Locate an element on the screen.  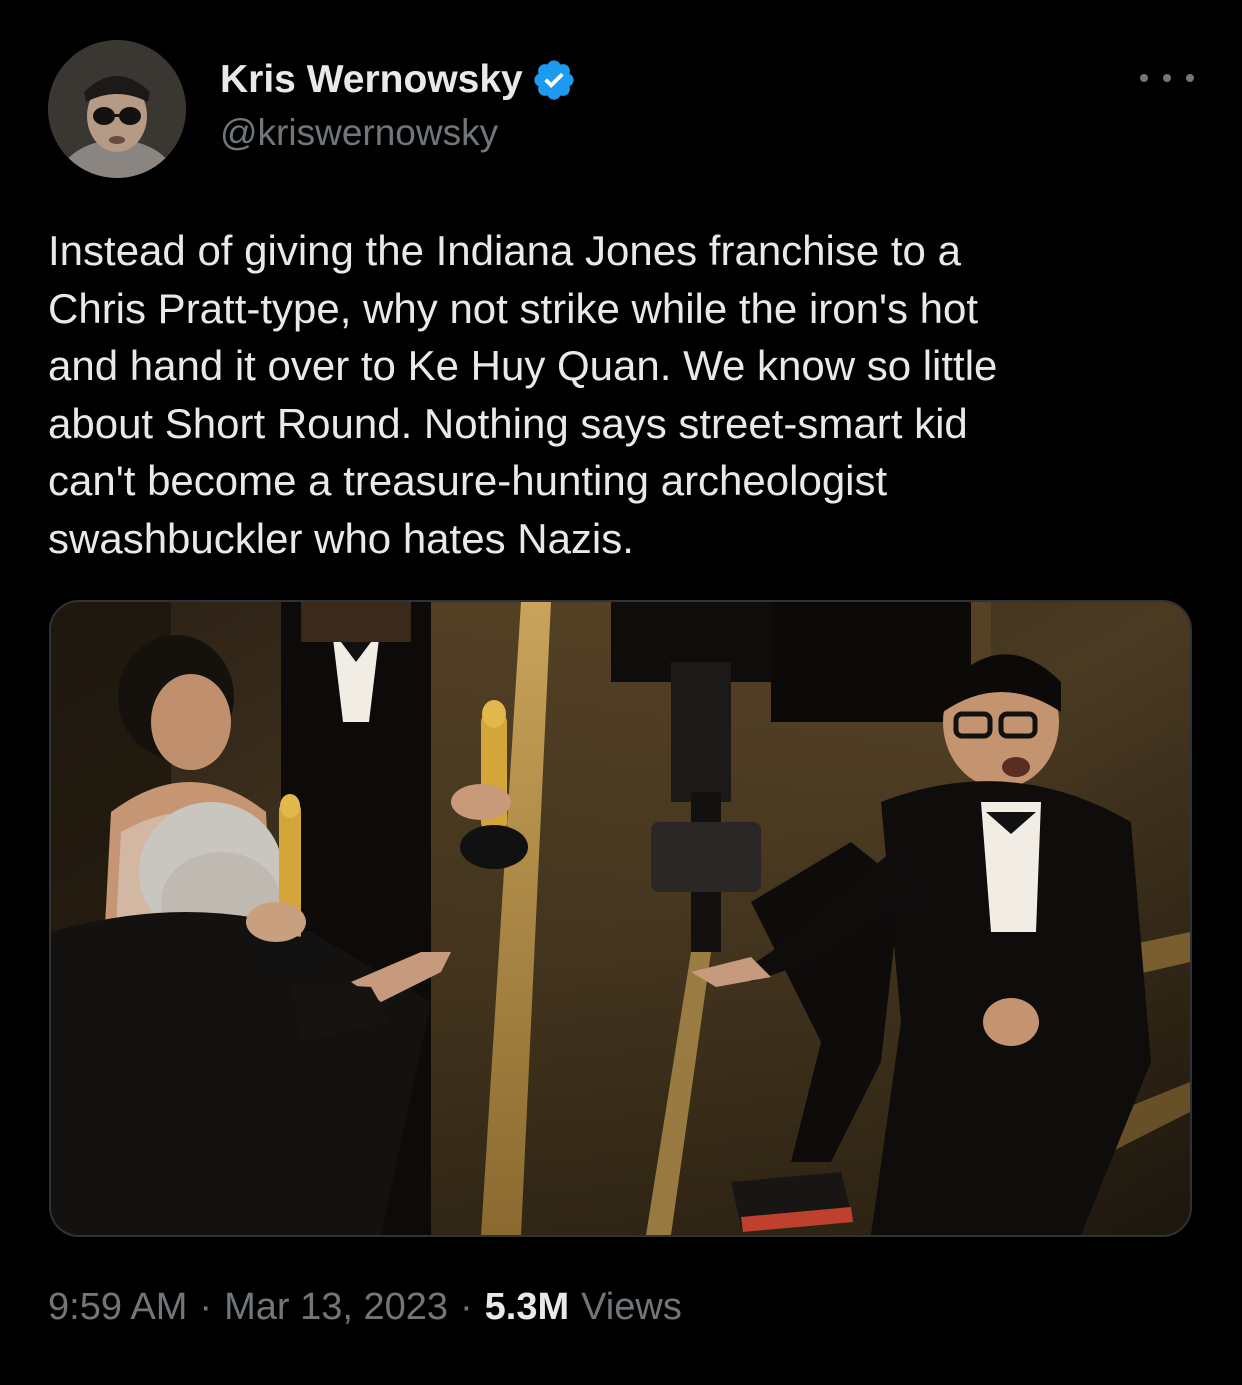
author-handle: @kriswernowsky is located at coordinates (359, 133).